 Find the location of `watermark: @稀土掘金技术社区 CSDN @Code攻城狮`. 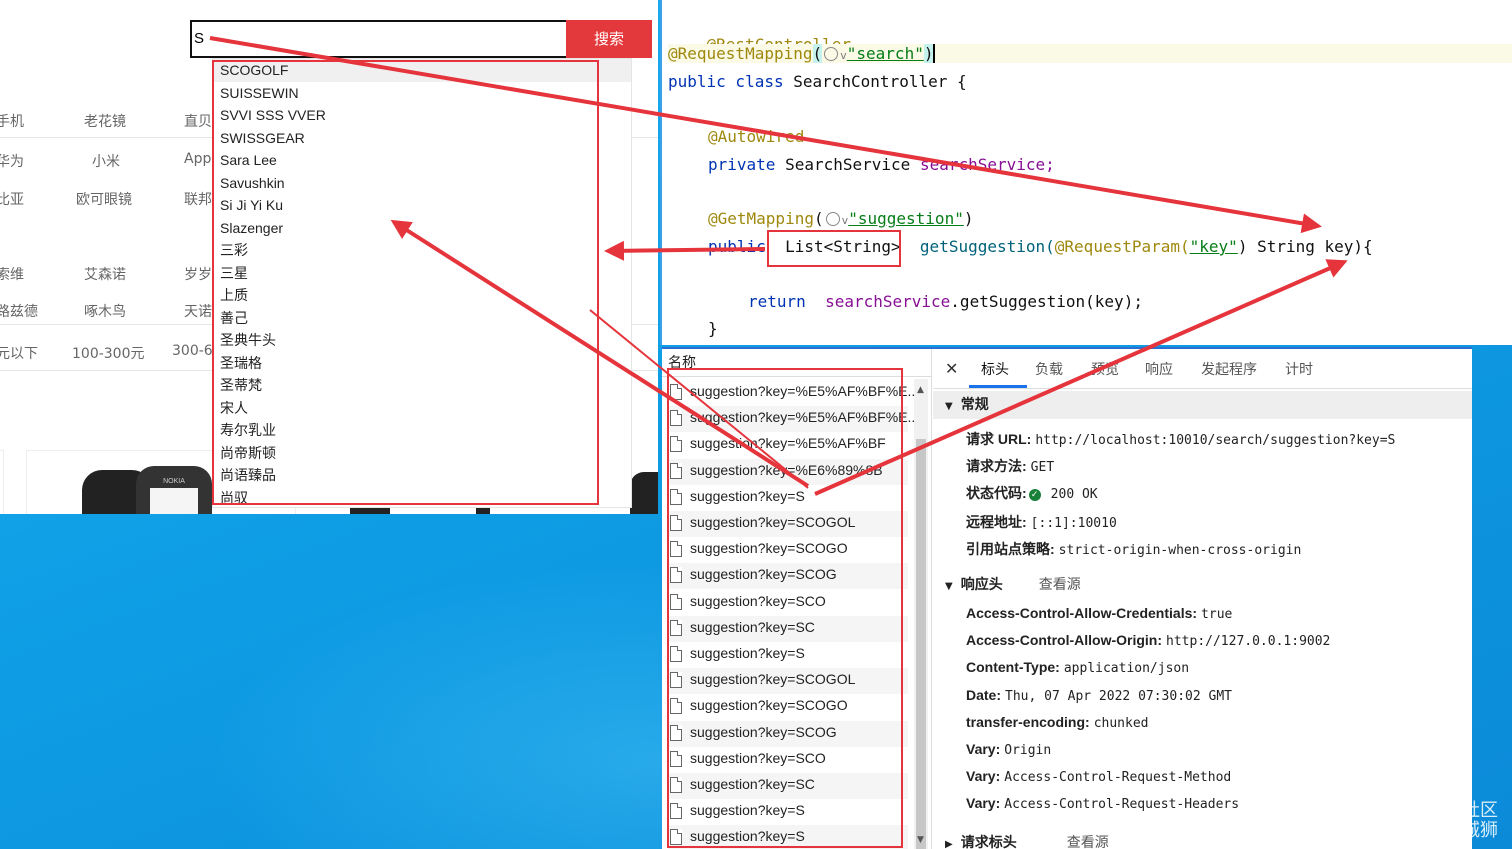

watermark: @稀土掘金技术社区 CSDN @Code攻城狮 is located at coordinates (1410, 821).